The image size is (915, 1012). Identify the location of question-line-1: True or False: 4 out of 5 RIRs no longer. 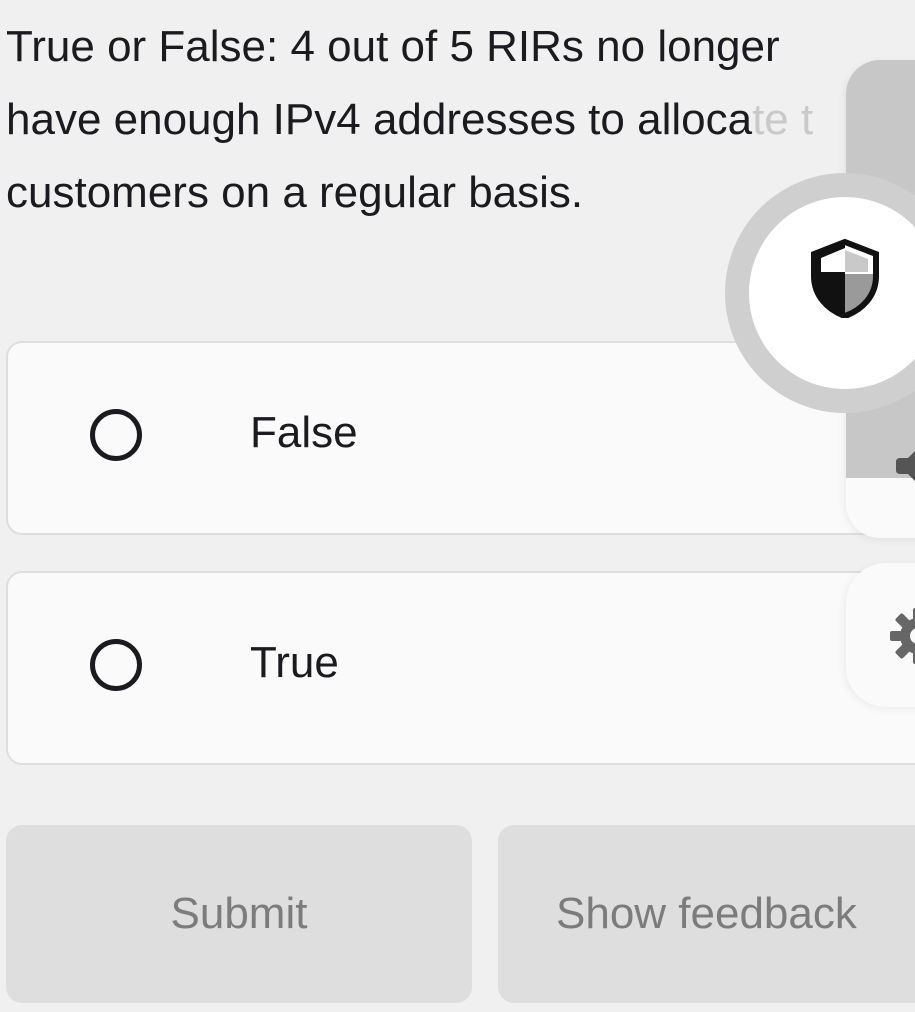
(393, 46).